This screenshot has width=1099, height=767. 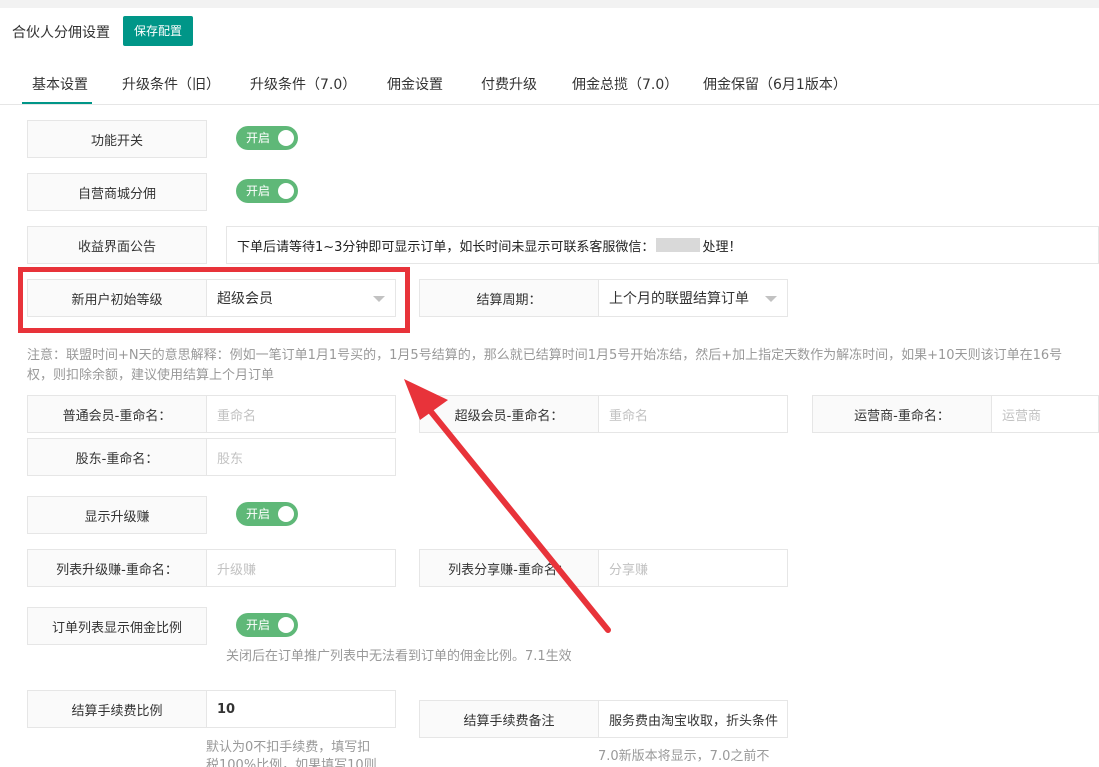 I want to click on self-mall-toggle: 开启, so click(x=267, y=191).